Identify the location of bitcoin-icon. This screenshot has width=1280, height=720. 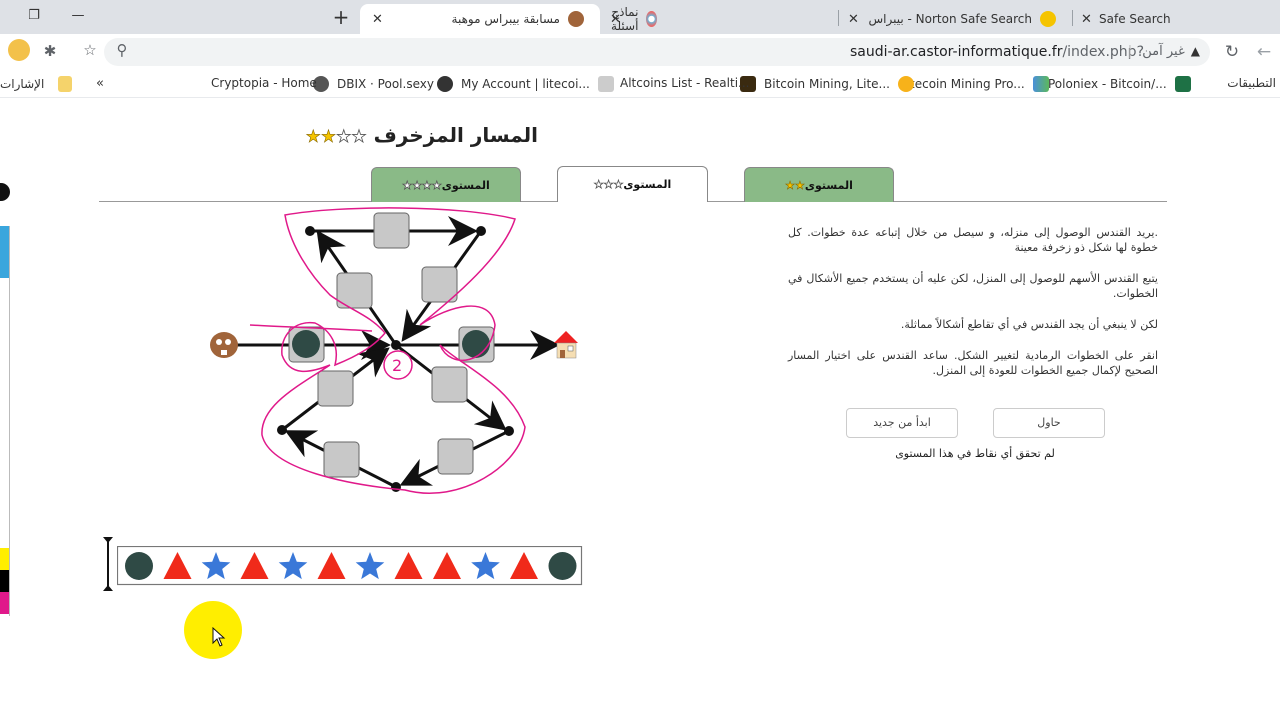
(906, 84).